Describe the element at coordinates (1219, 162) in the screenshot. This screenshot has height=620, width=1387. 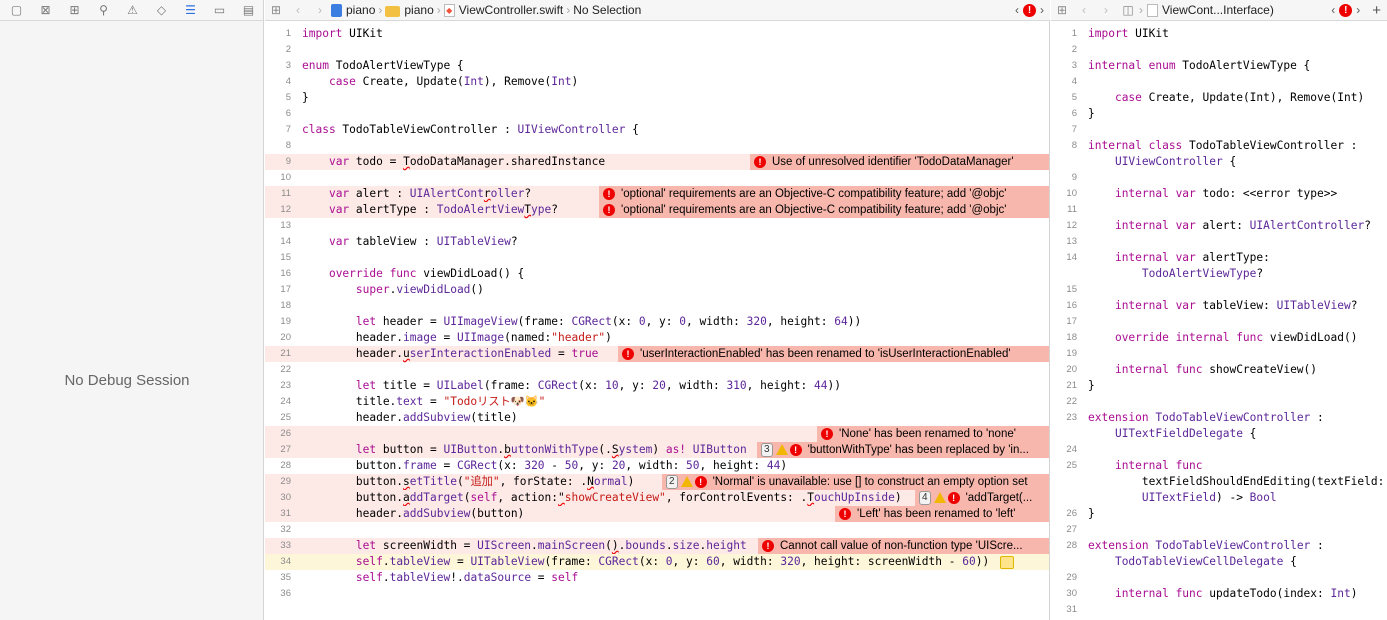
I see `code-line: UIViewController {` at that location.